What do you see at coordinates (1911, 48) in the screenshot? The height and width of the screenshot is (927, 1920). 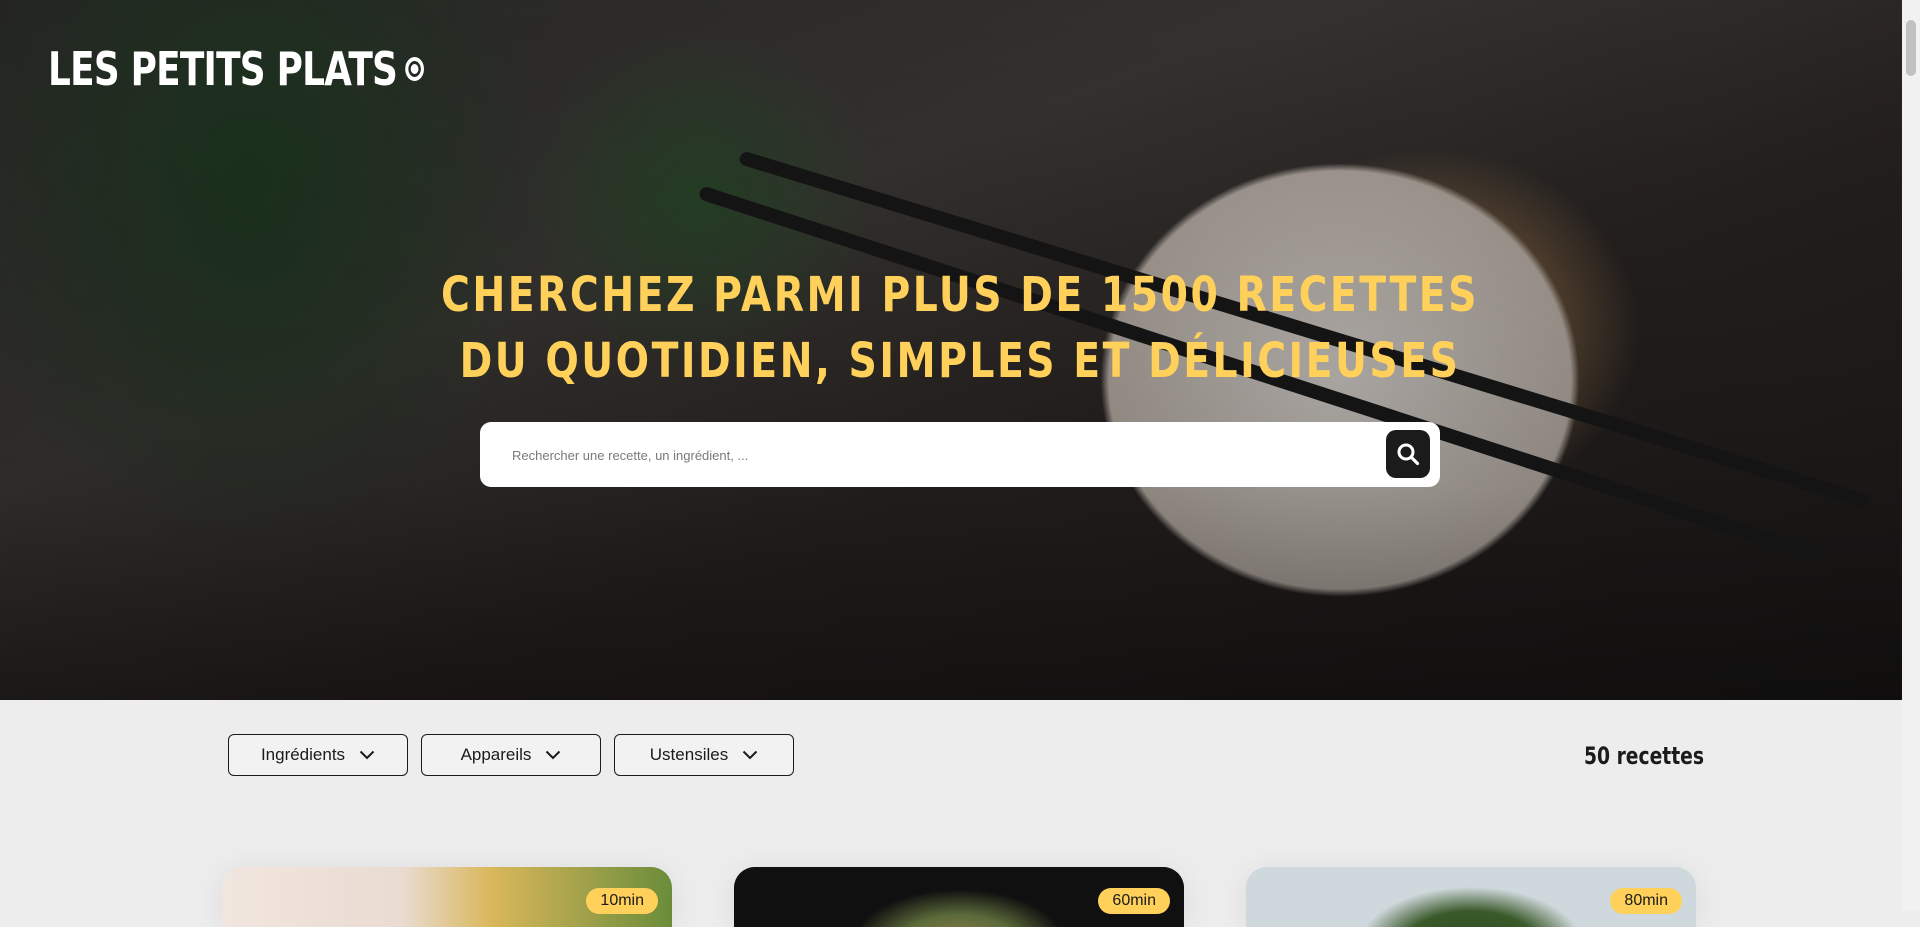 I see `scrollbar-thumb` at bounding box center [1911, 48].